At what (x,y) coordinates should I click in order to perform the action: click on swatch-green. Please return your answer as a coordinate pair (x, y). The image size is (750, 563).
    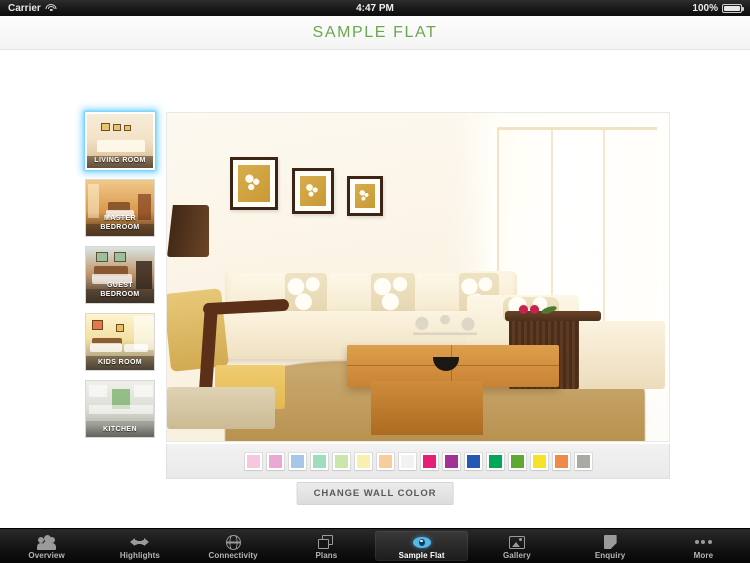
    Looking at the image, I should click on (495, 461).